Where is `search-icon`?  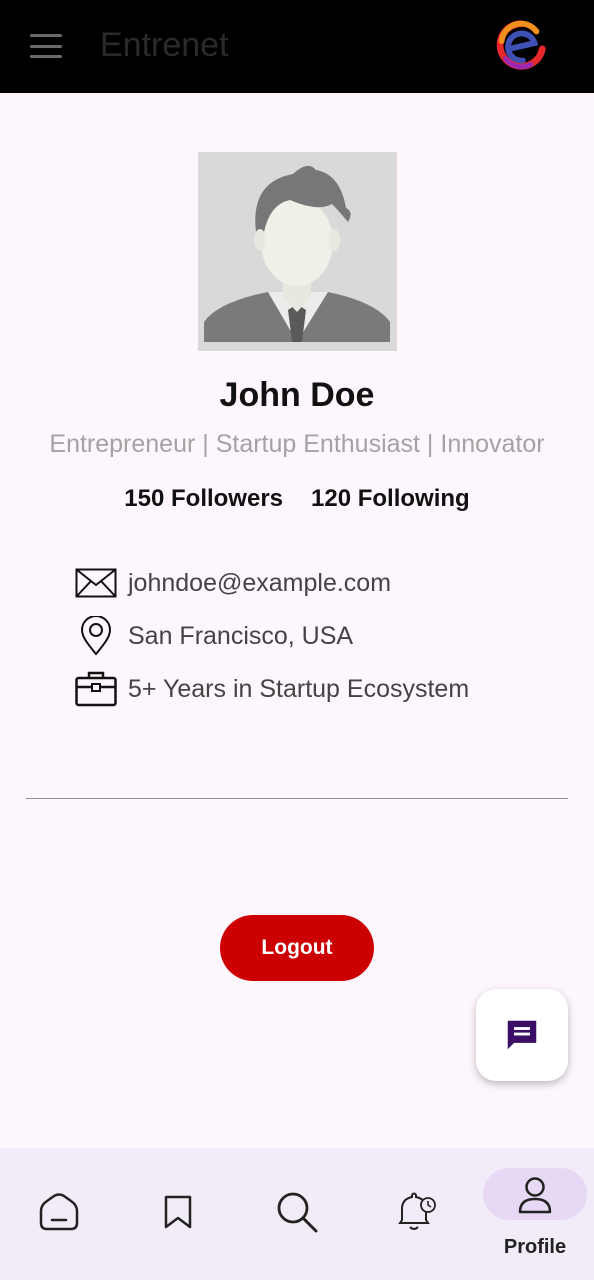
search-icon is located at coordinates (297, 1212).